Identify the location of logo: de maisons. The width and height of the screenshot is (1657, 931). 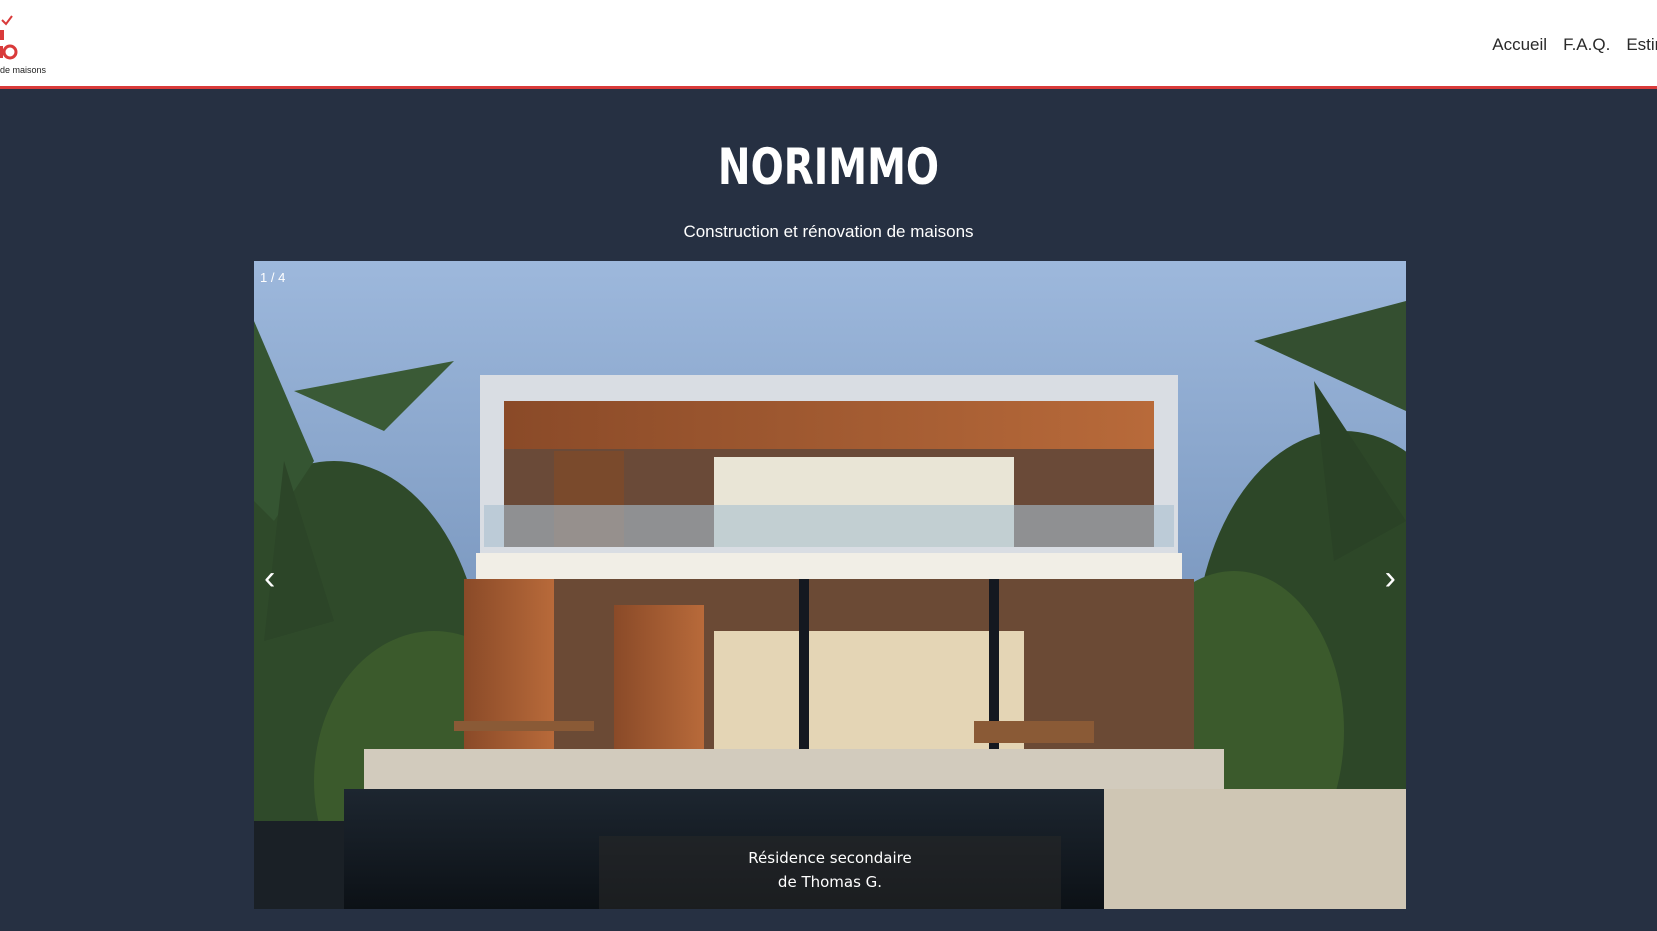
(30, 43).